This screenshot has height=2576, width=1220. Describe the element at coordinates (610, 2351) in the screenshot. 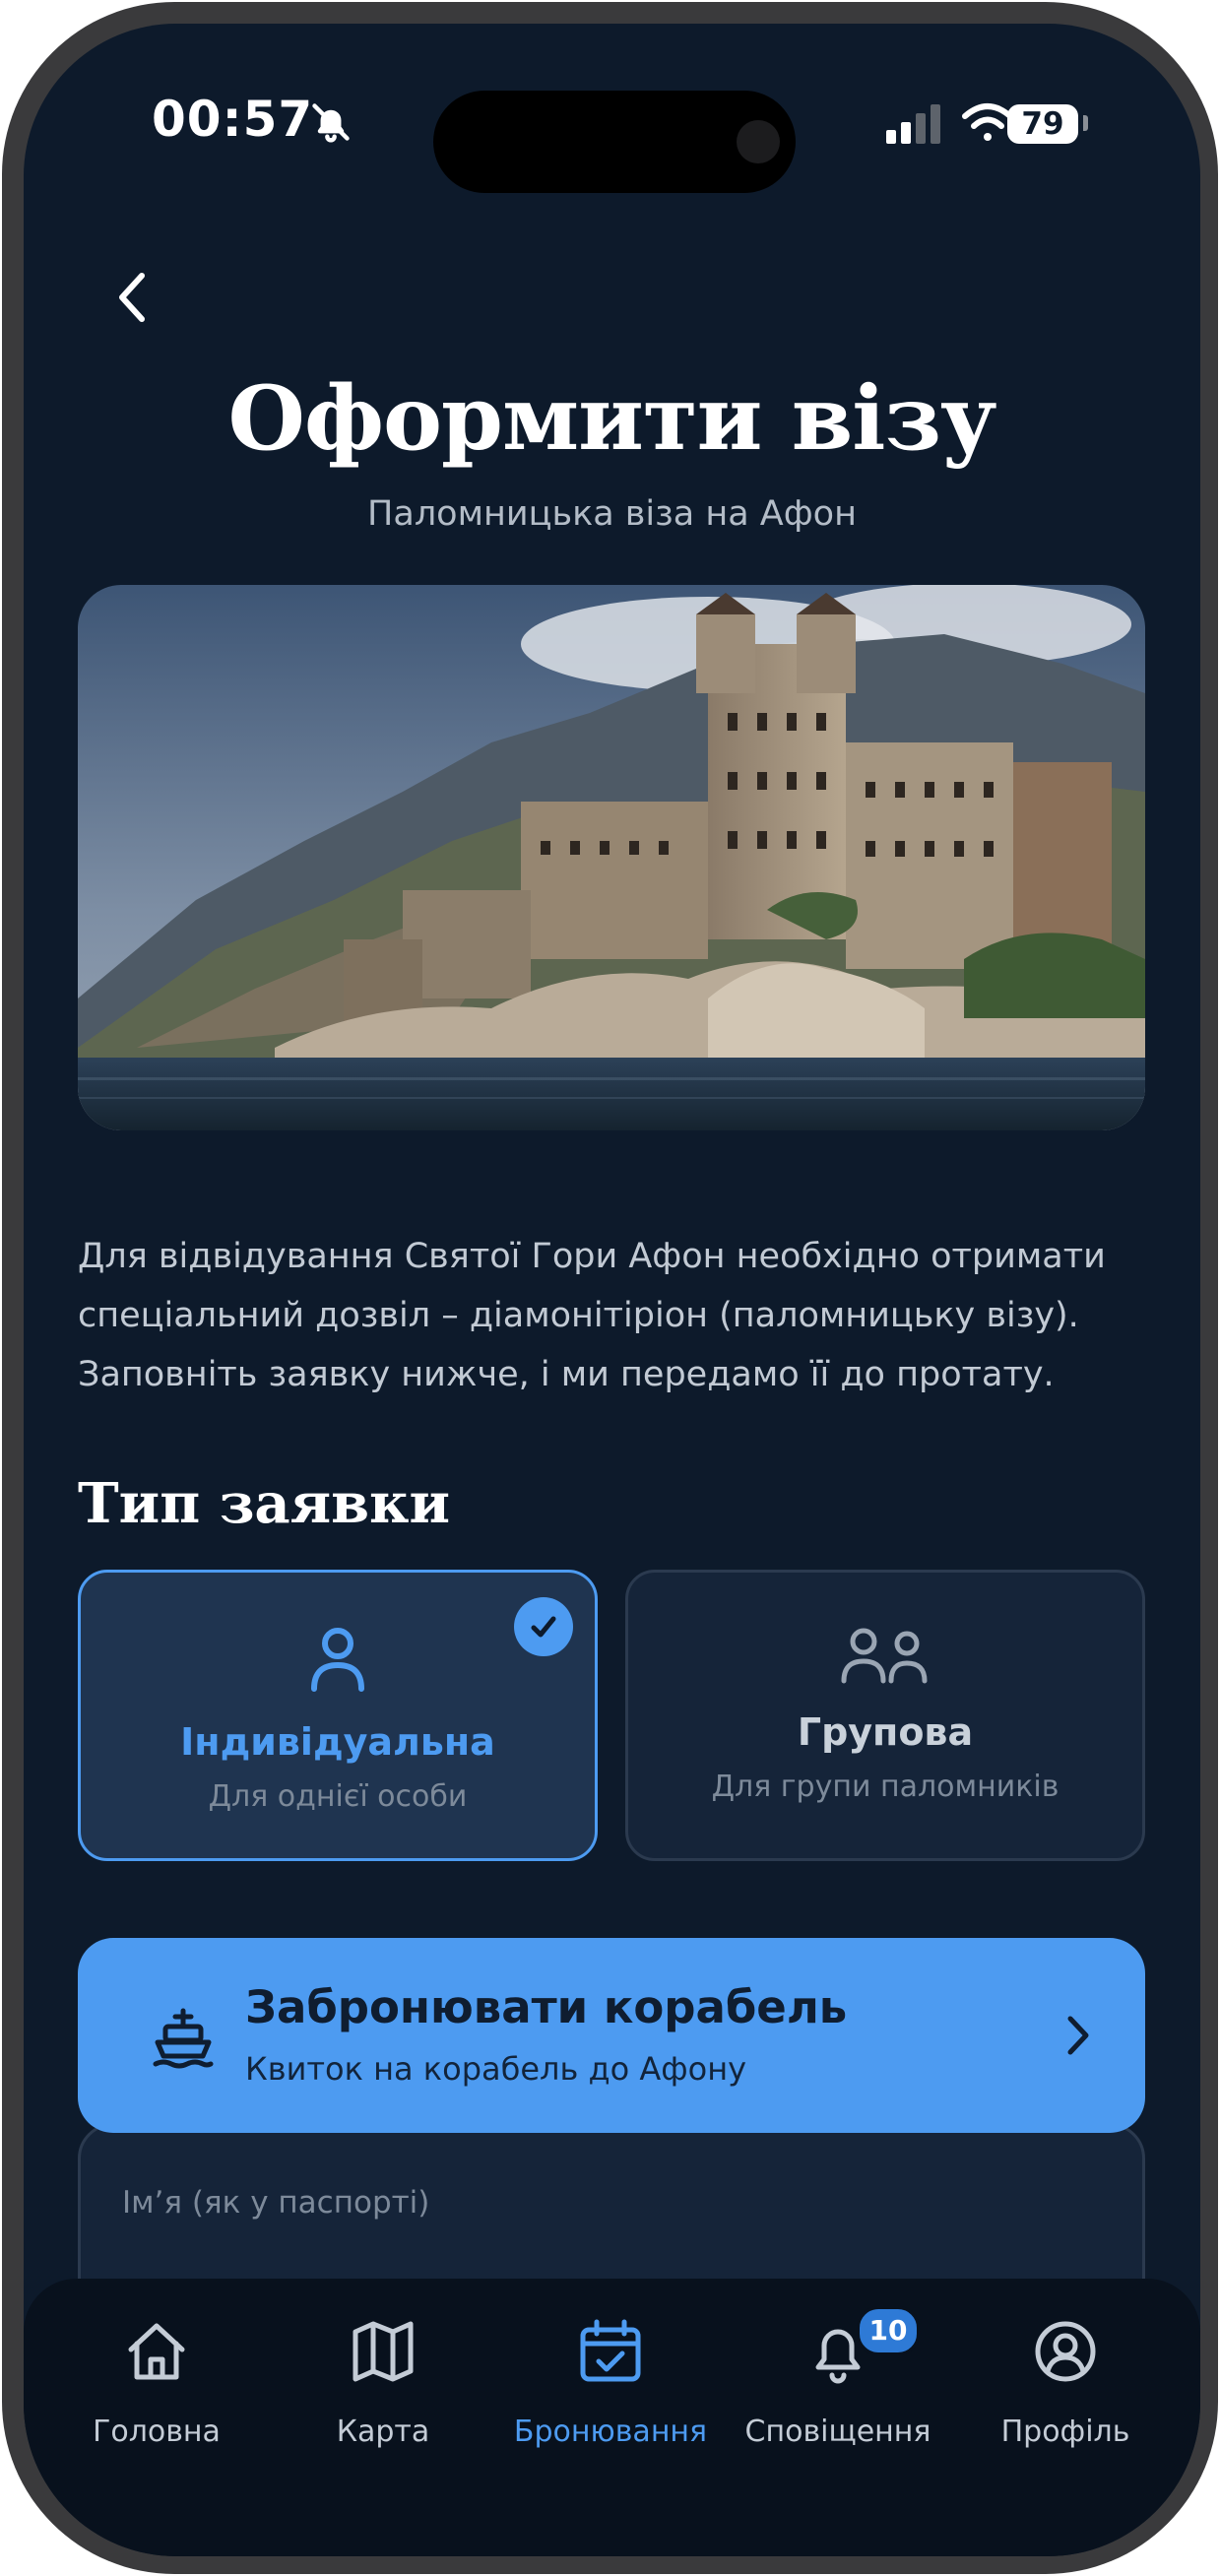

I see `calendar-check-icon` at that location.